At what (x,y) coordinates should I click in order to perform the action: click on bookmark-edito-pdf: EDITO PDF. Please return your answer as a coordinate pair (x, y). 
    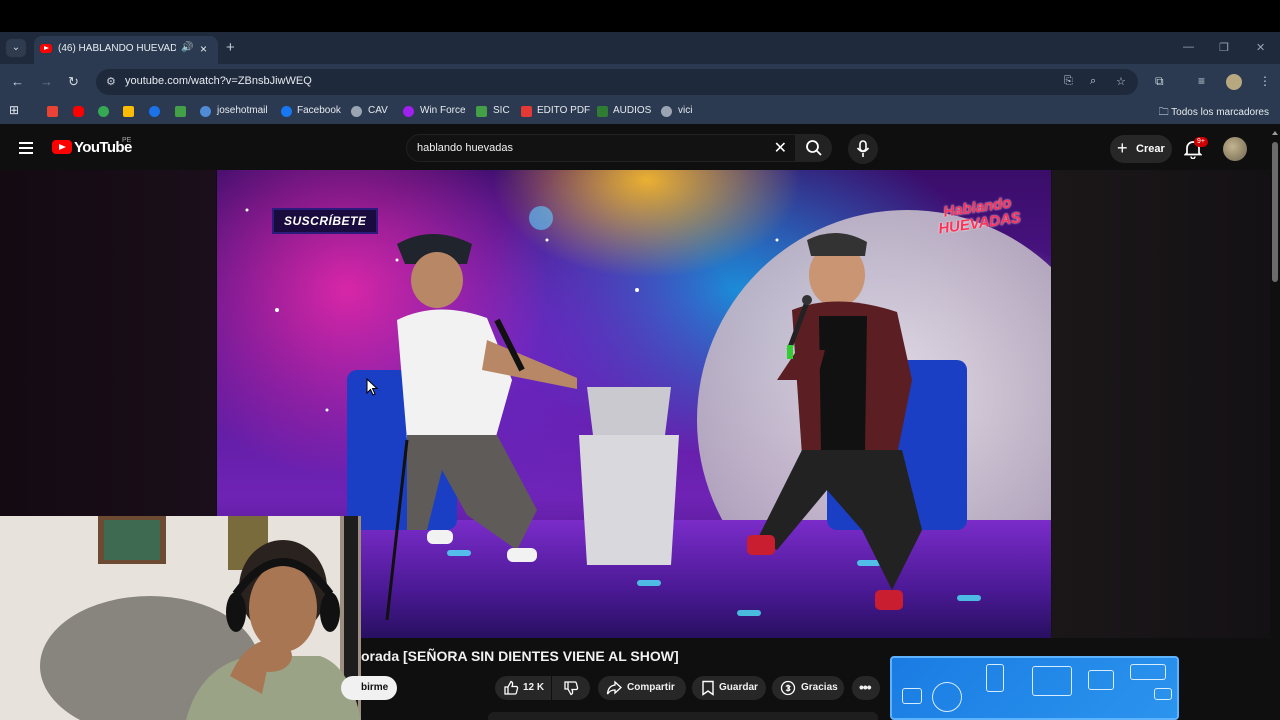
    Looking at the image, I should click on (563, 110).